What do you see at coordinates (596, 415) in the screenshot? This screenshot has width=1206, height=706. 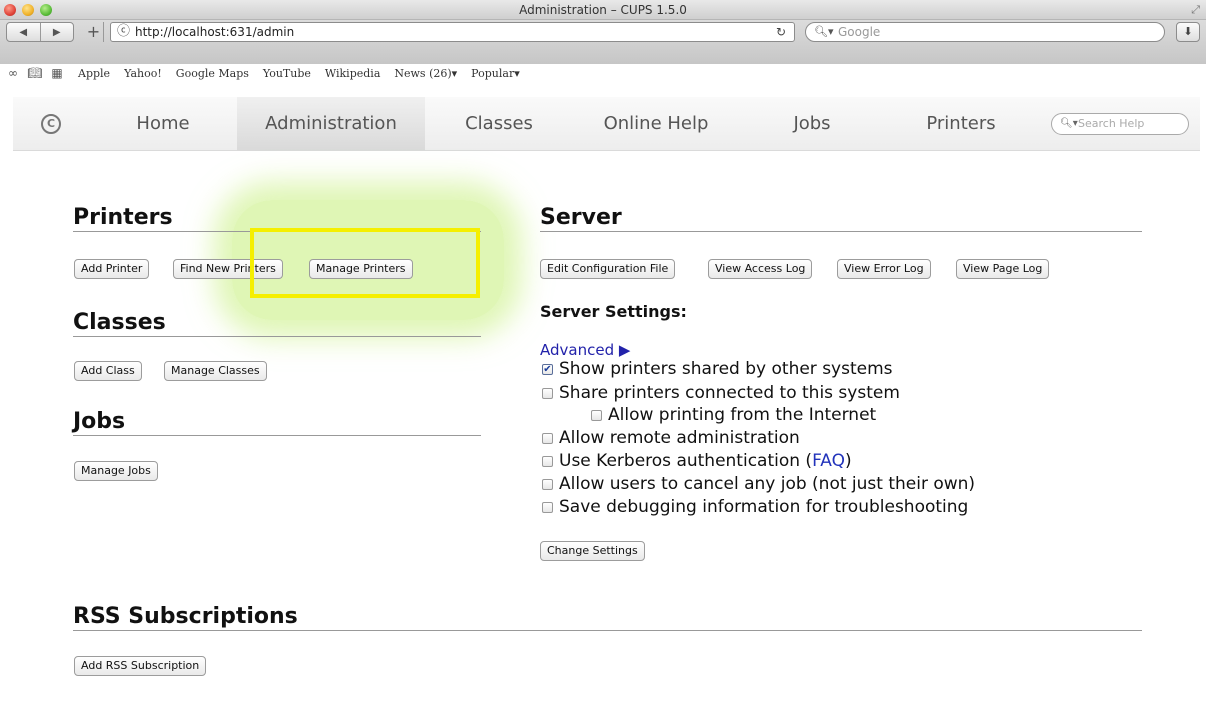 I see `allow-internet-printing-checkbox` at bounding box center [596, 415].